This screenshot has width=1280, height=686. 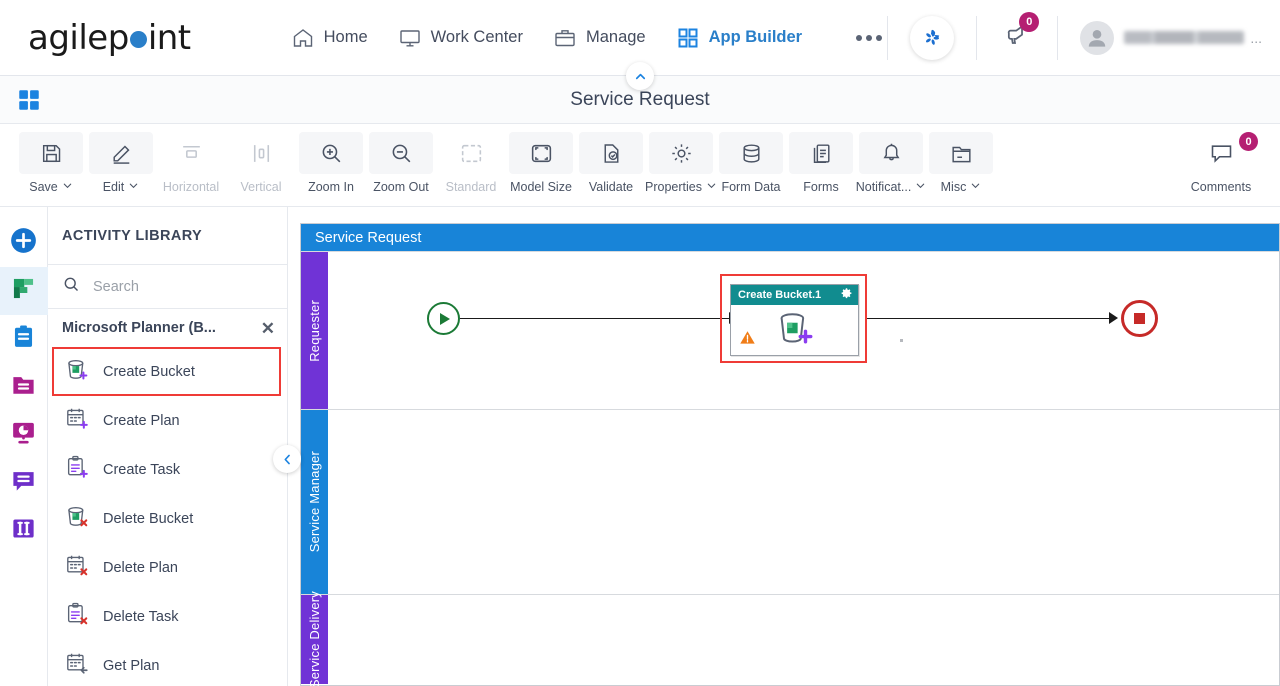 I want to click on rail-item-planner, so click(x=24, y=291).